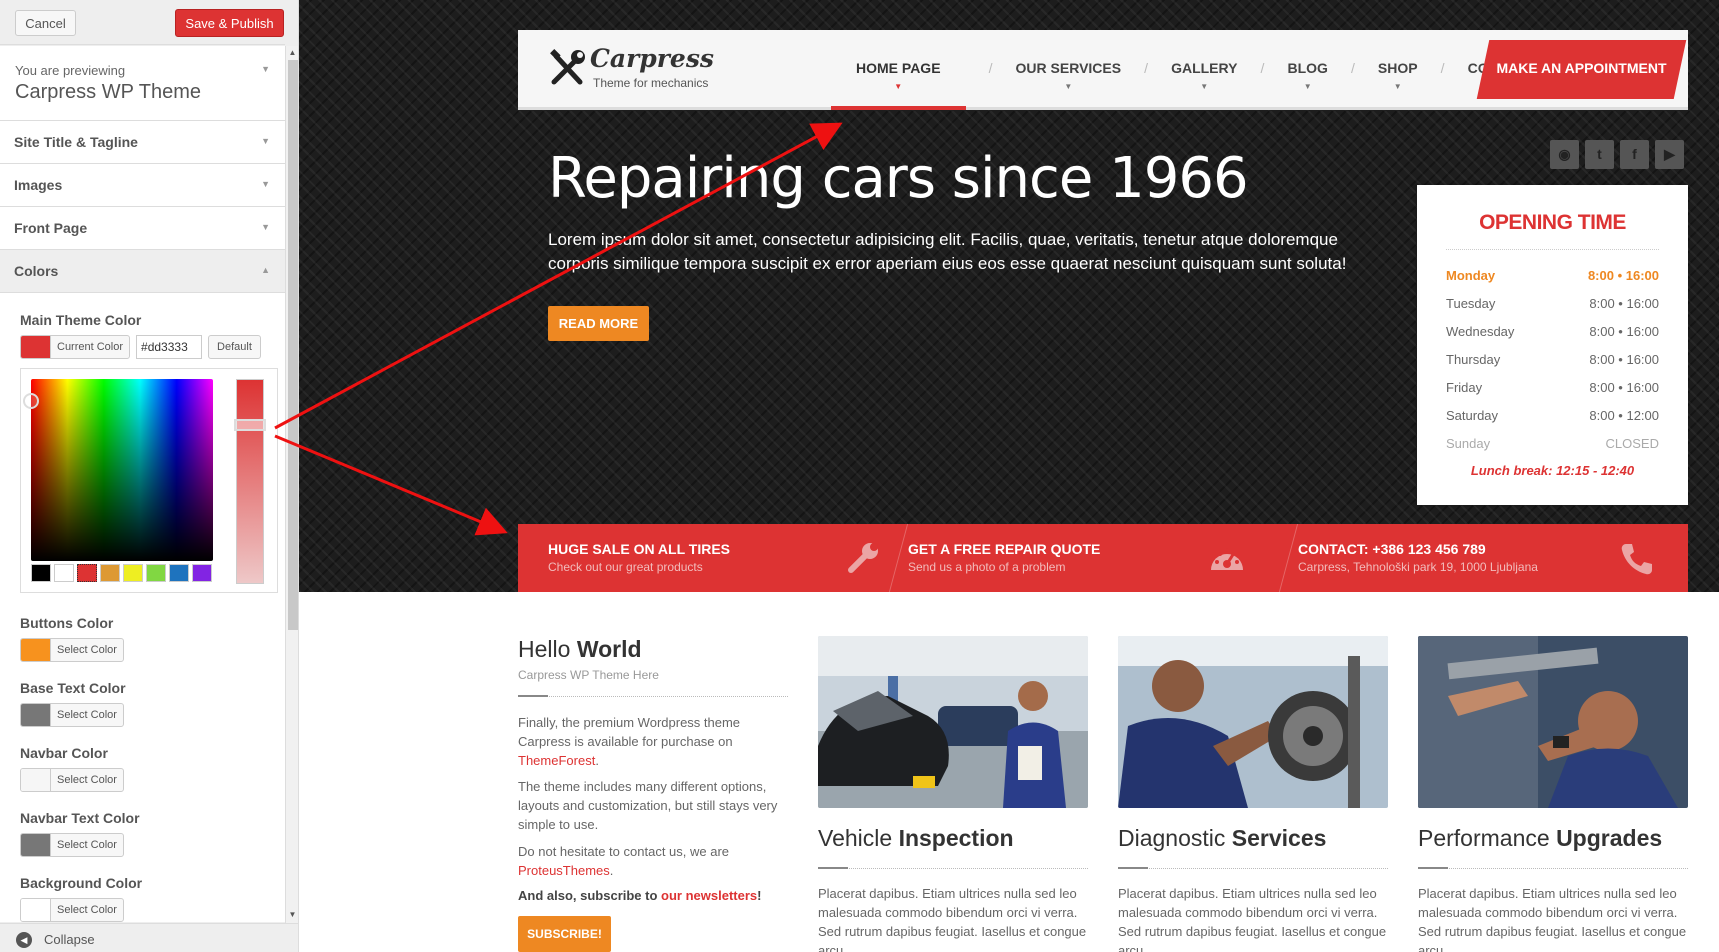 The height and width of the screenshot is (952, 1719). Describe the element at coordinates (1069, 70) in the screenshot. I see `nav-our-services: OUR SERVICES ▼` at that location.